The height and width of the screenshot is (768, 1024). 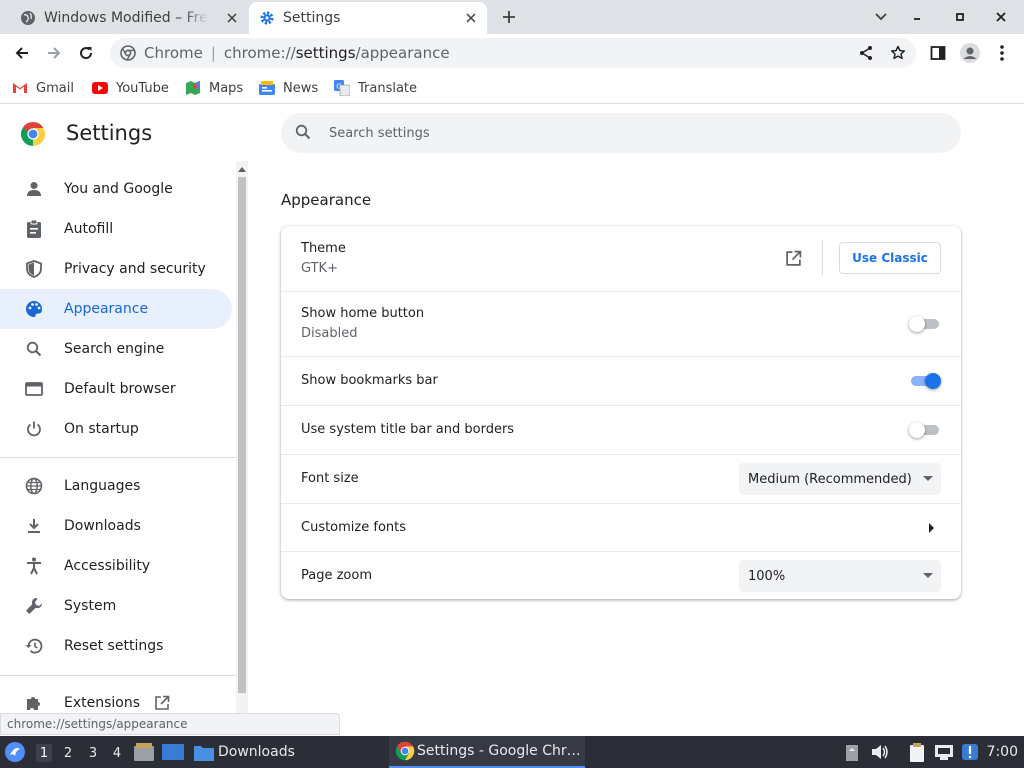 What do you see at coordinates (509, 17) in the screenshot?
I see `new-tab-button` at bounding box center [509, 17].